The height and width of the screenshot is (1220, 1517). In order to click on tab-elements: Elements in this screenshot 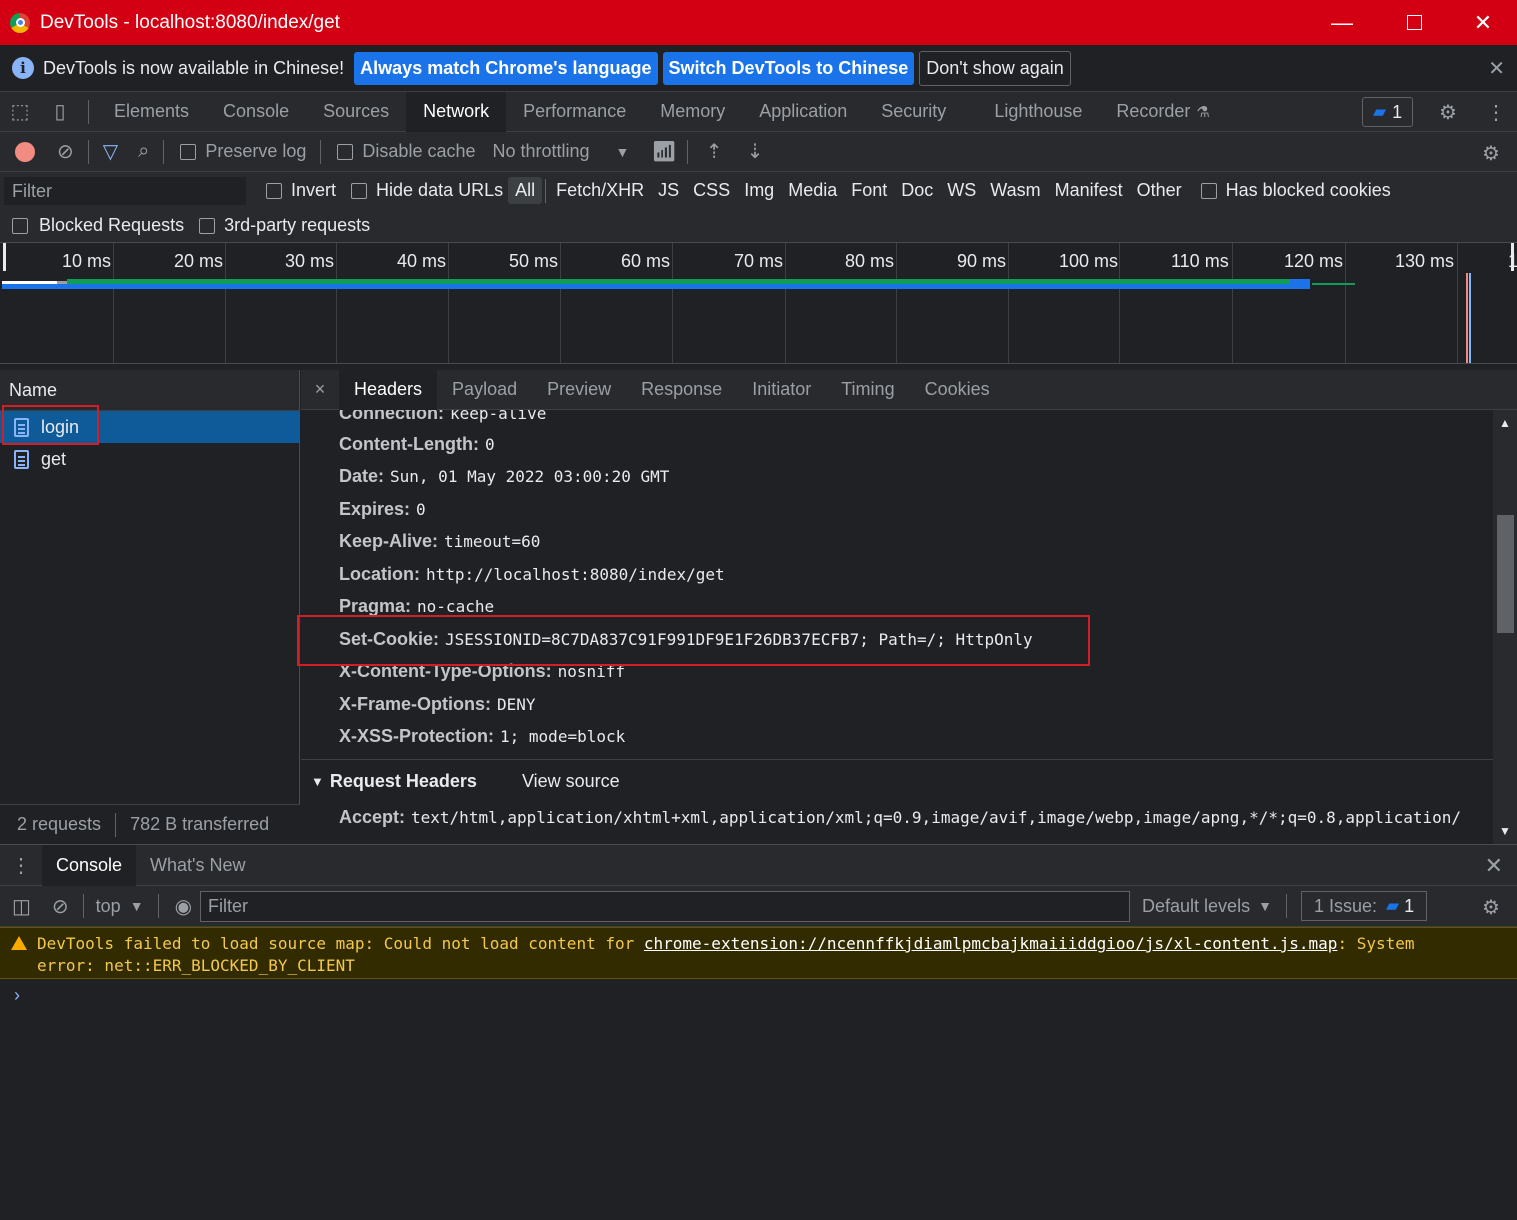, I will do `click(151, 112)`.